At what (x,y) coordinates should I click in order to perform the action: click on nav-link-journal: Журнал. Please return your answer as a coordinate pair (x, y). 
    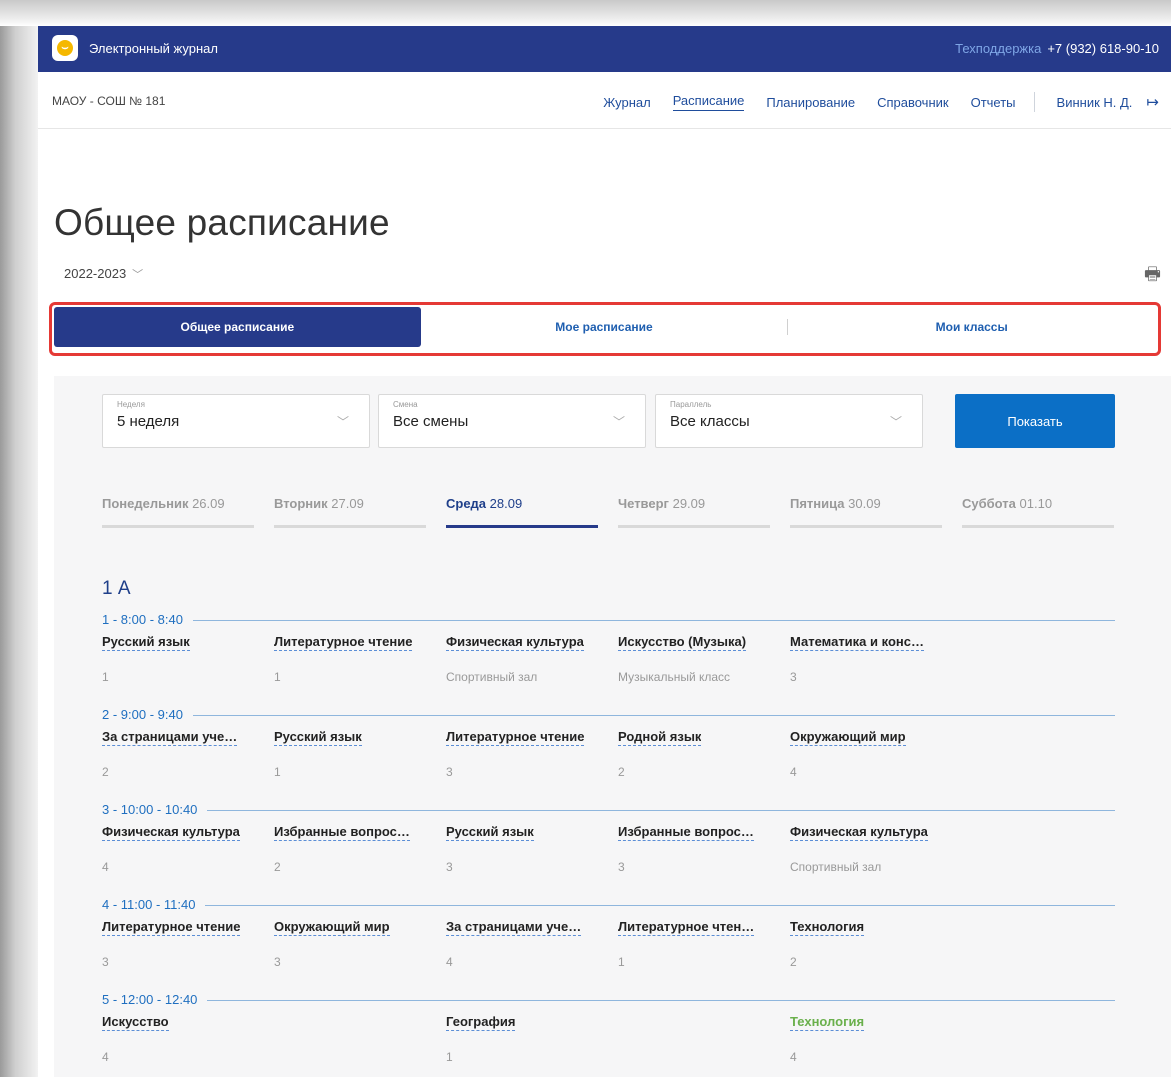
    Looking at the image, I should click on (626, 102).